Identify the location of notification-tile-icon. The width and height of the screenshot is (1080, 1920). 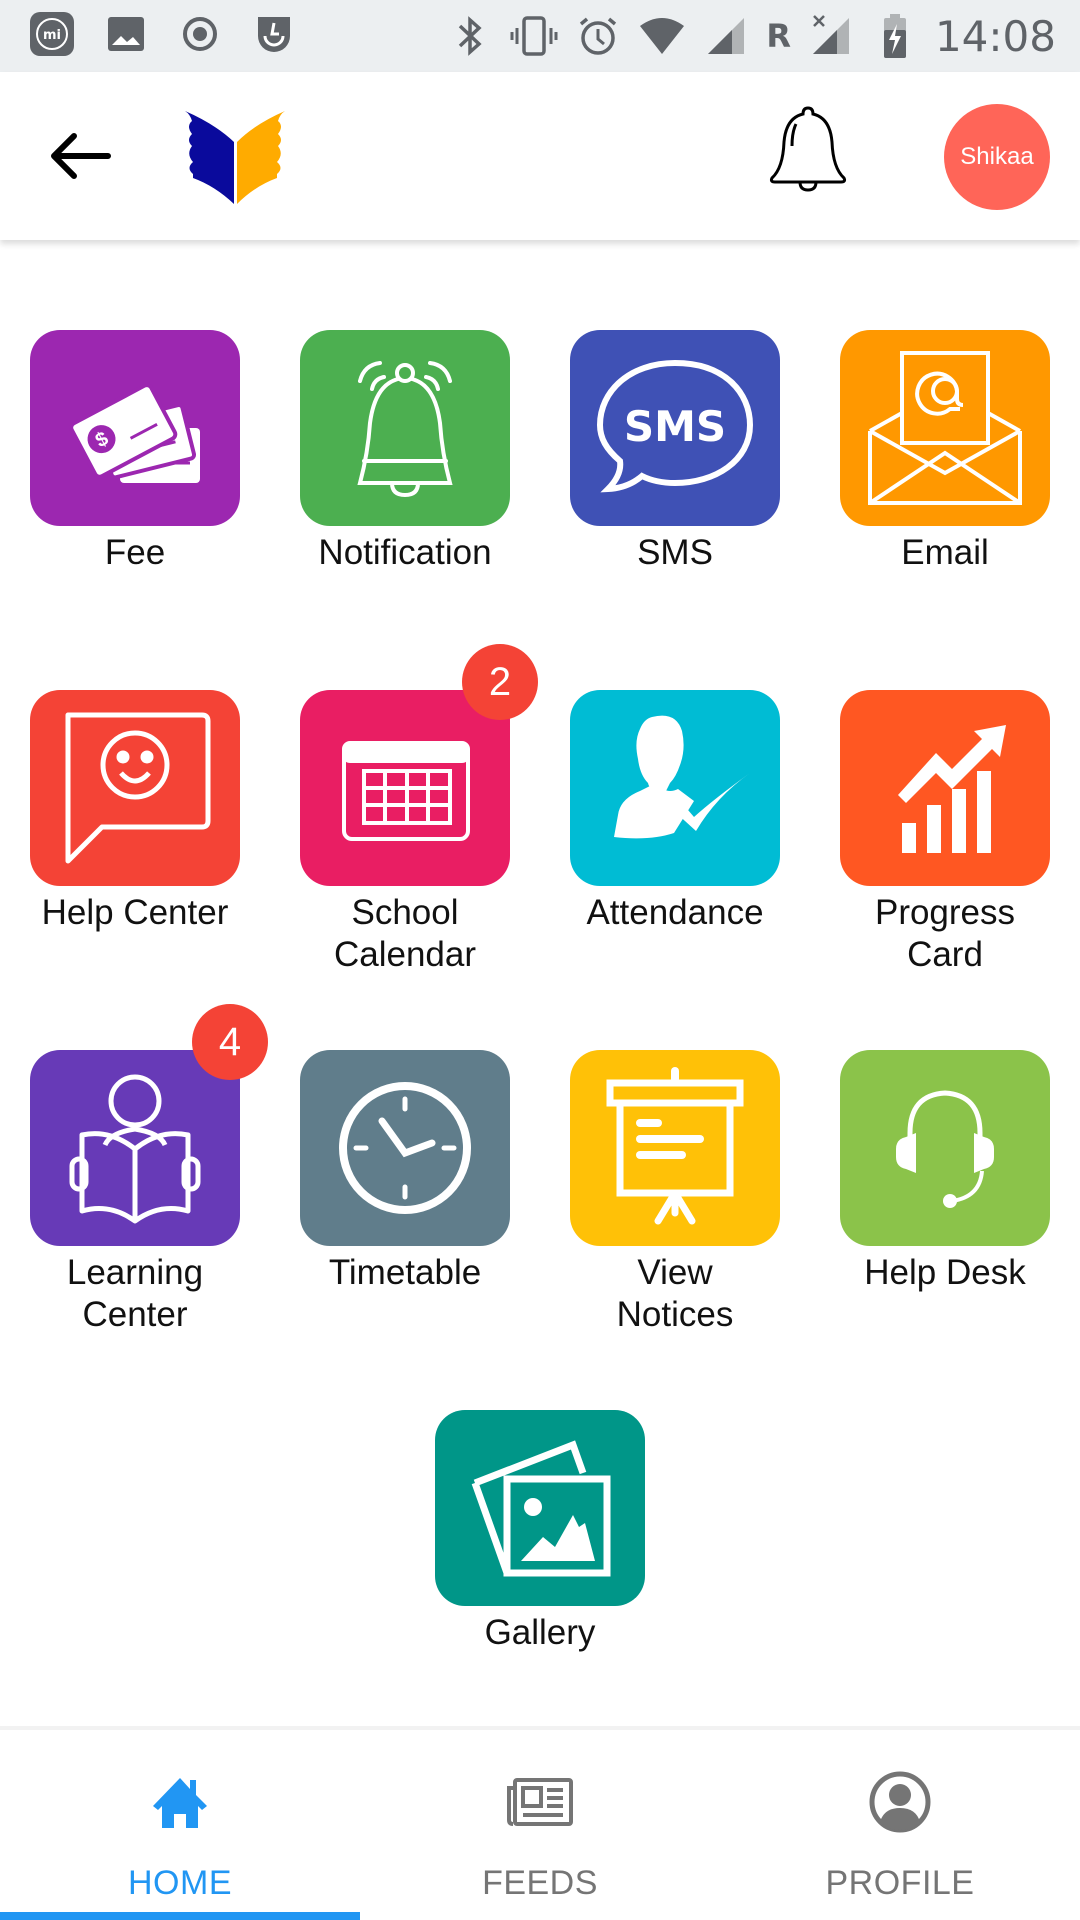
(405, 428).